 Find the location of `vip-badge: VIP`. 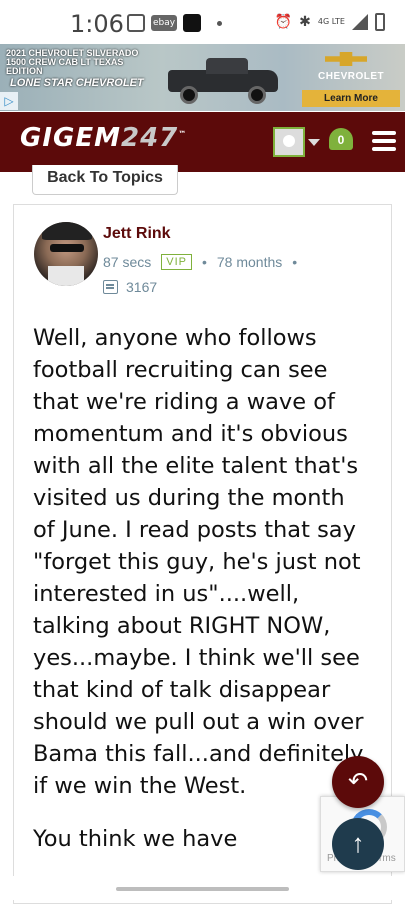

vip-badge: VIP is located at coordinates (176, 262).